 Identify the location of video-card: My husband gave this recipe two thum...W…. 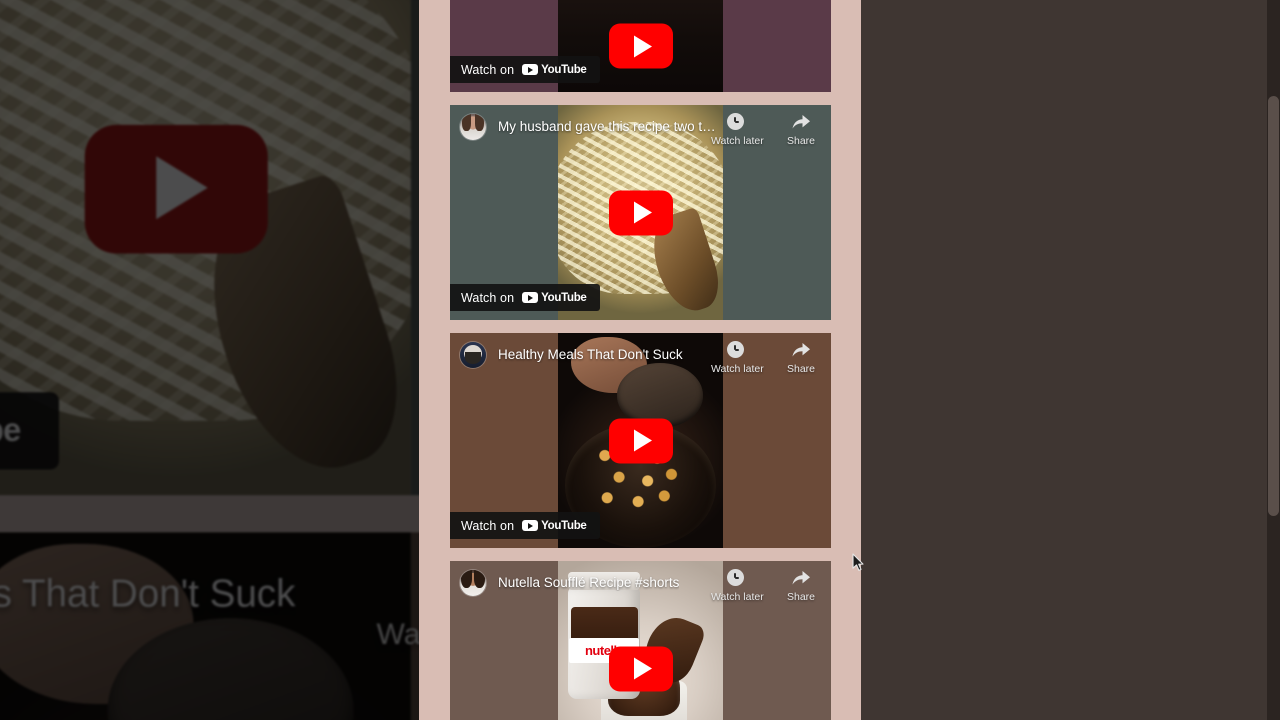
(640, 212).